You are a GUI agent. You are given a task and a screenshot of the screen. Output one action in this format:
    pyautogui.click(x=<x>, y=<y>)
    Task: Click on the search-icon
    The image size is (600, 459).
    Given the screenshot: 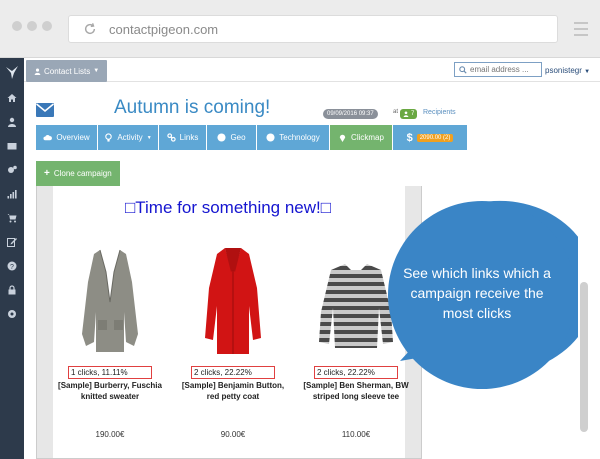 What is the action you would take?
    pyautogui.click(x=463, y=69)
    